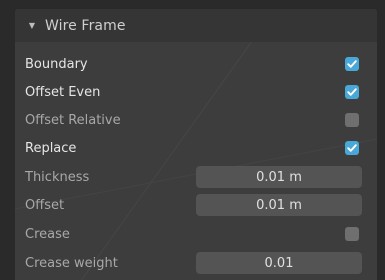 Image resolution: width=385 pixels, height=280 pixels. What do you see at coordinates (196, 148) in the screenshot?
I see `replace-row: Replace` at bounding box center [196, 148].